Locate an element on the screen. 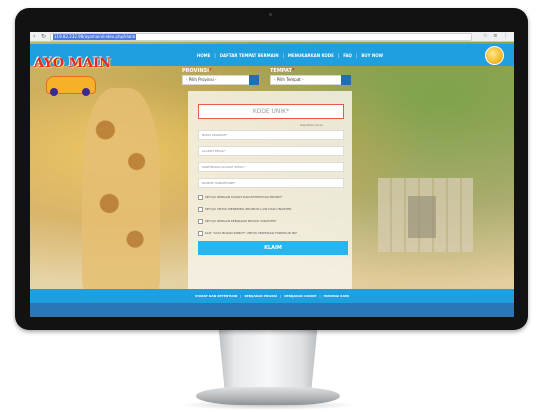 The height and width of the screenshot is (412, 536). claim-button: KLAIM is located at coordinates (273, 248).